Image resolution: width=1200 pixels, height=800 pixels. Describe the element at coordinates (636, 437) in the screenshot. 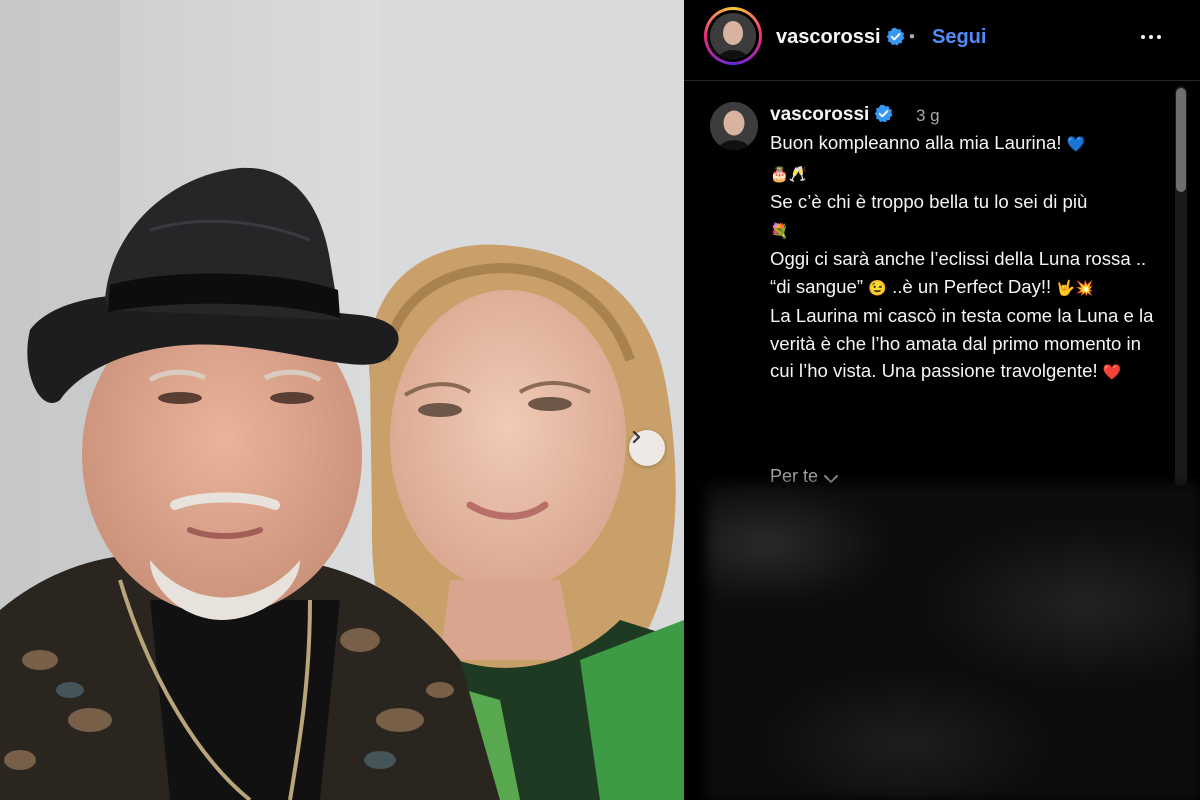

I see `chevron-right-icon` at that location.